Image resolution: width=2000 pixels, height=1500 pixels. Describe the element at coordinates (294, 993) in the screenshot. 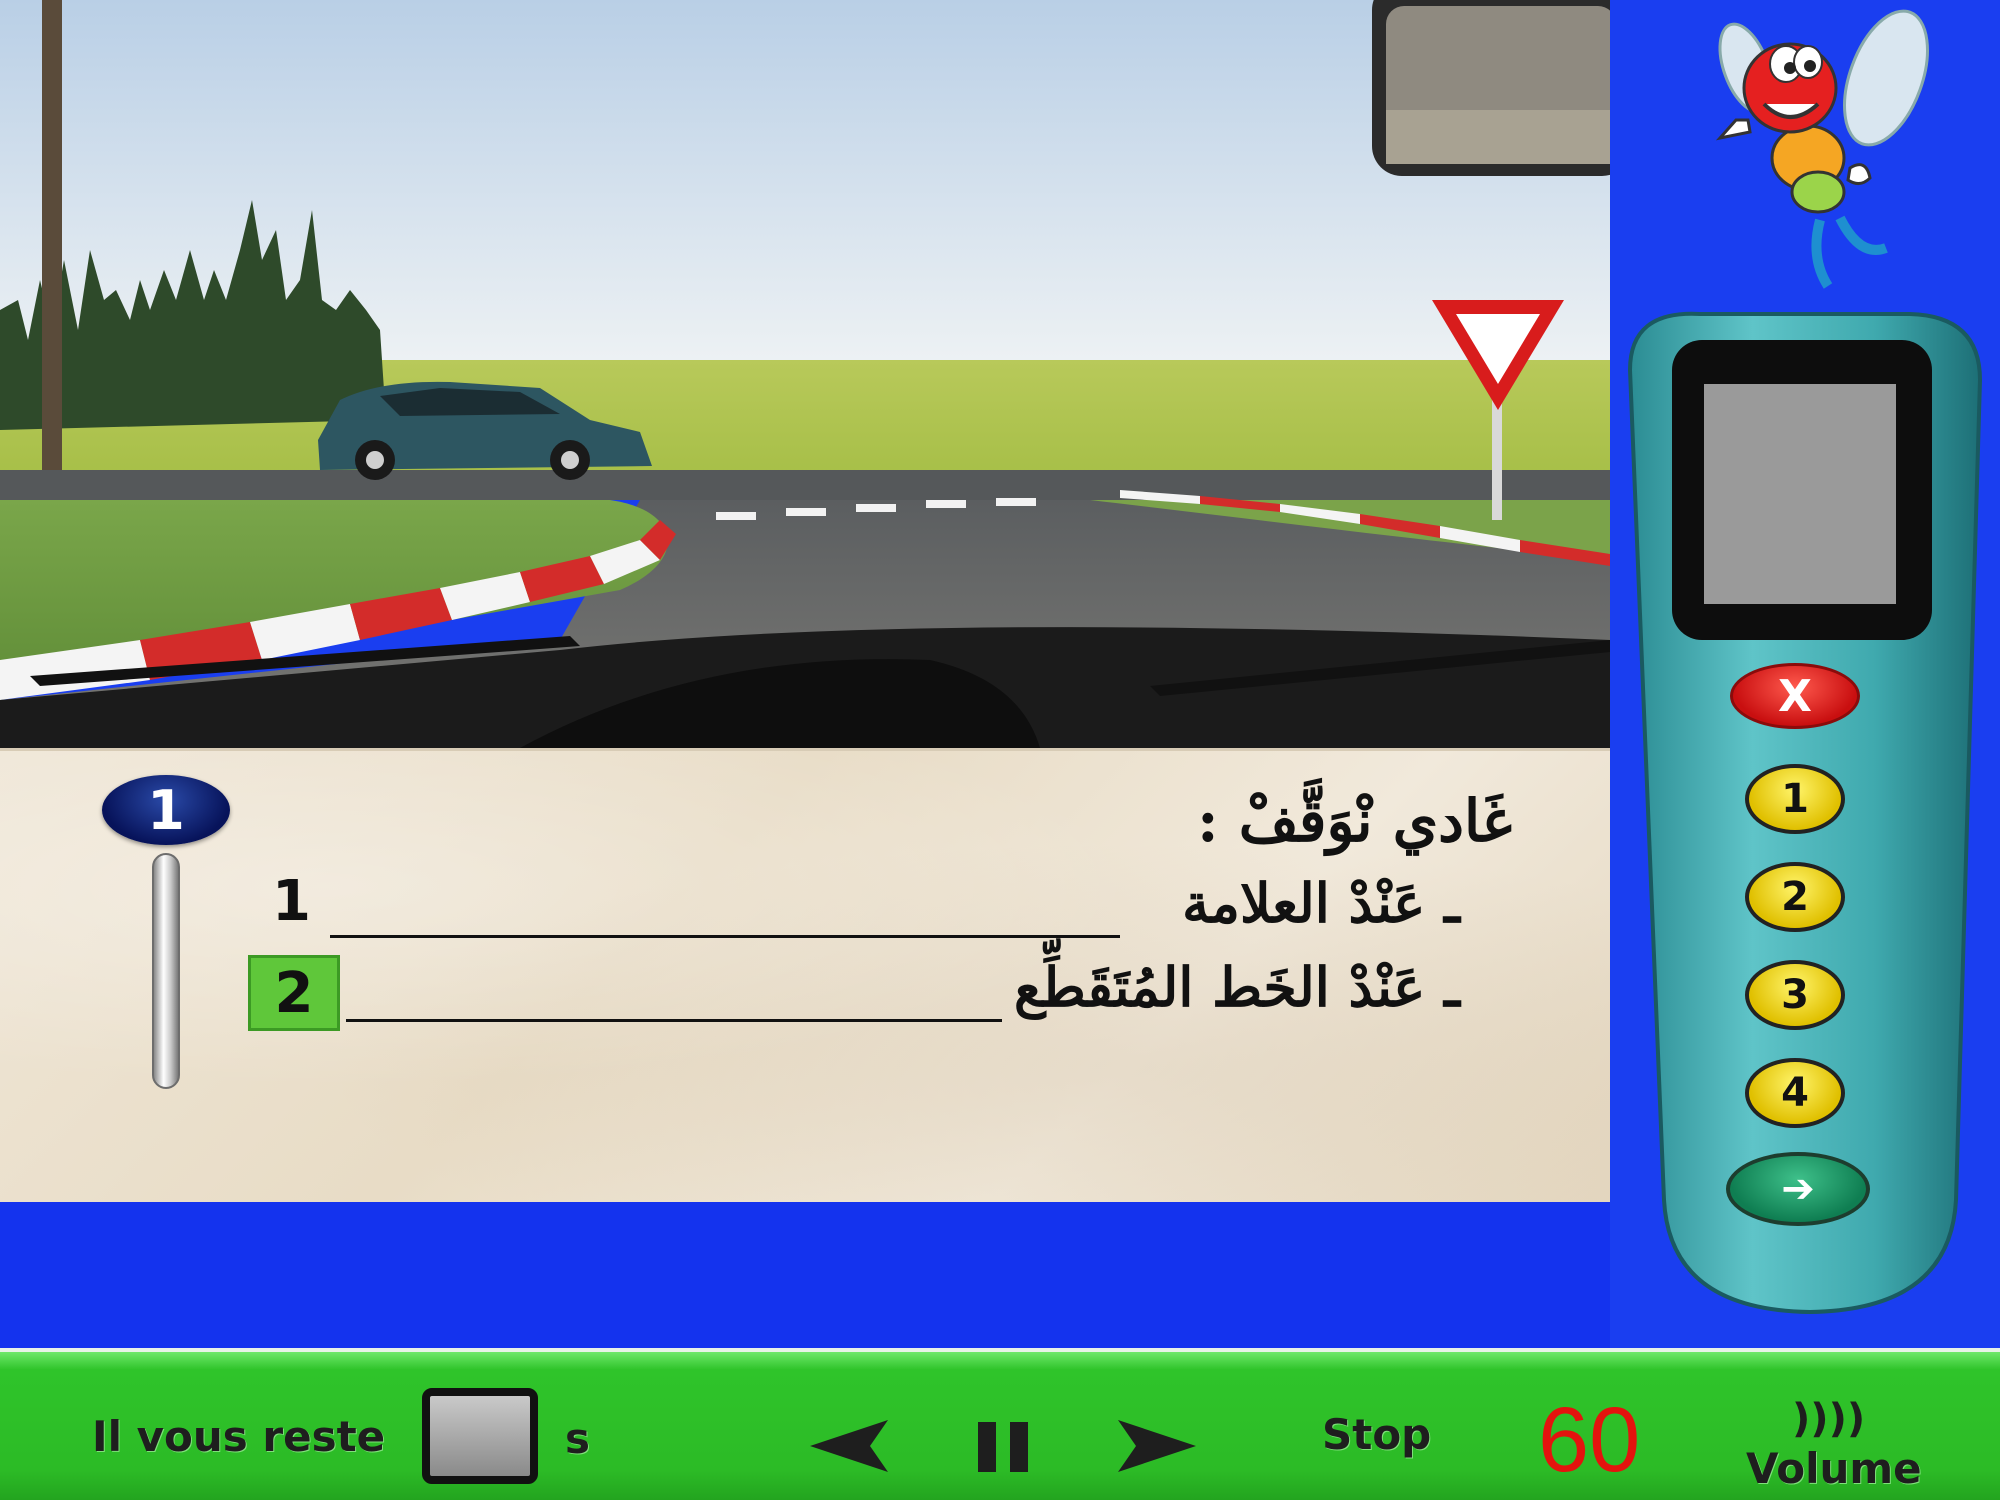

I see `answer-option-number-selected: 2` at that location.